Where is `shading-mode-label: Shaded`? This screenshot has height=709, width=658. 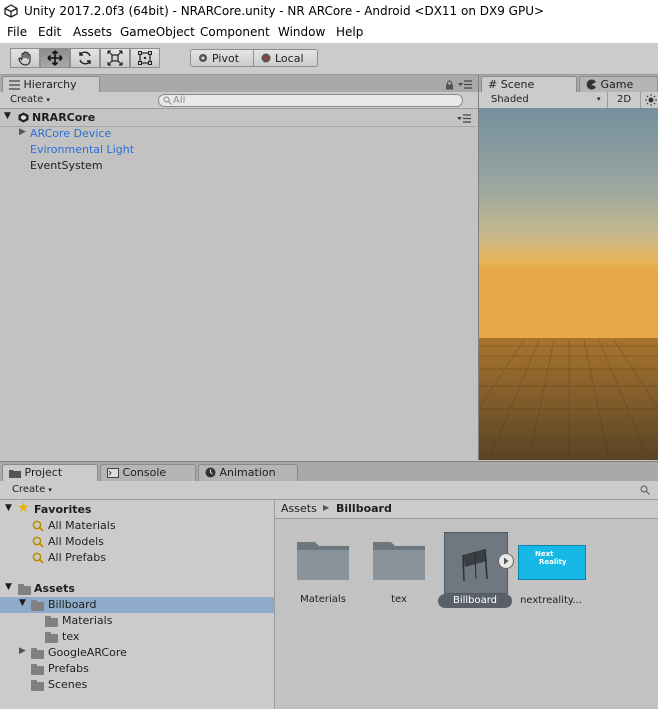
shading-mode-label: Shaded is located at coordinates (510, 99).